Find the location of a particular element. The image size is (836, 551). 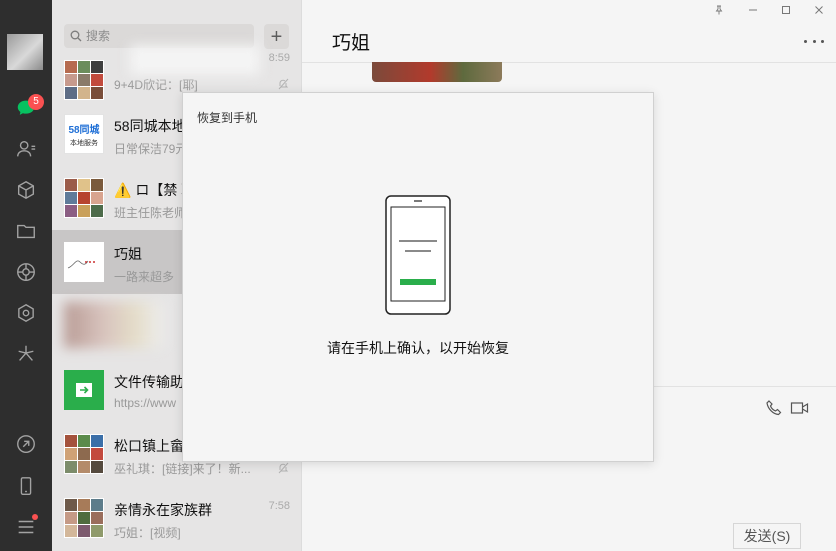

search-spark-icon is located at coordinates (26, 354).